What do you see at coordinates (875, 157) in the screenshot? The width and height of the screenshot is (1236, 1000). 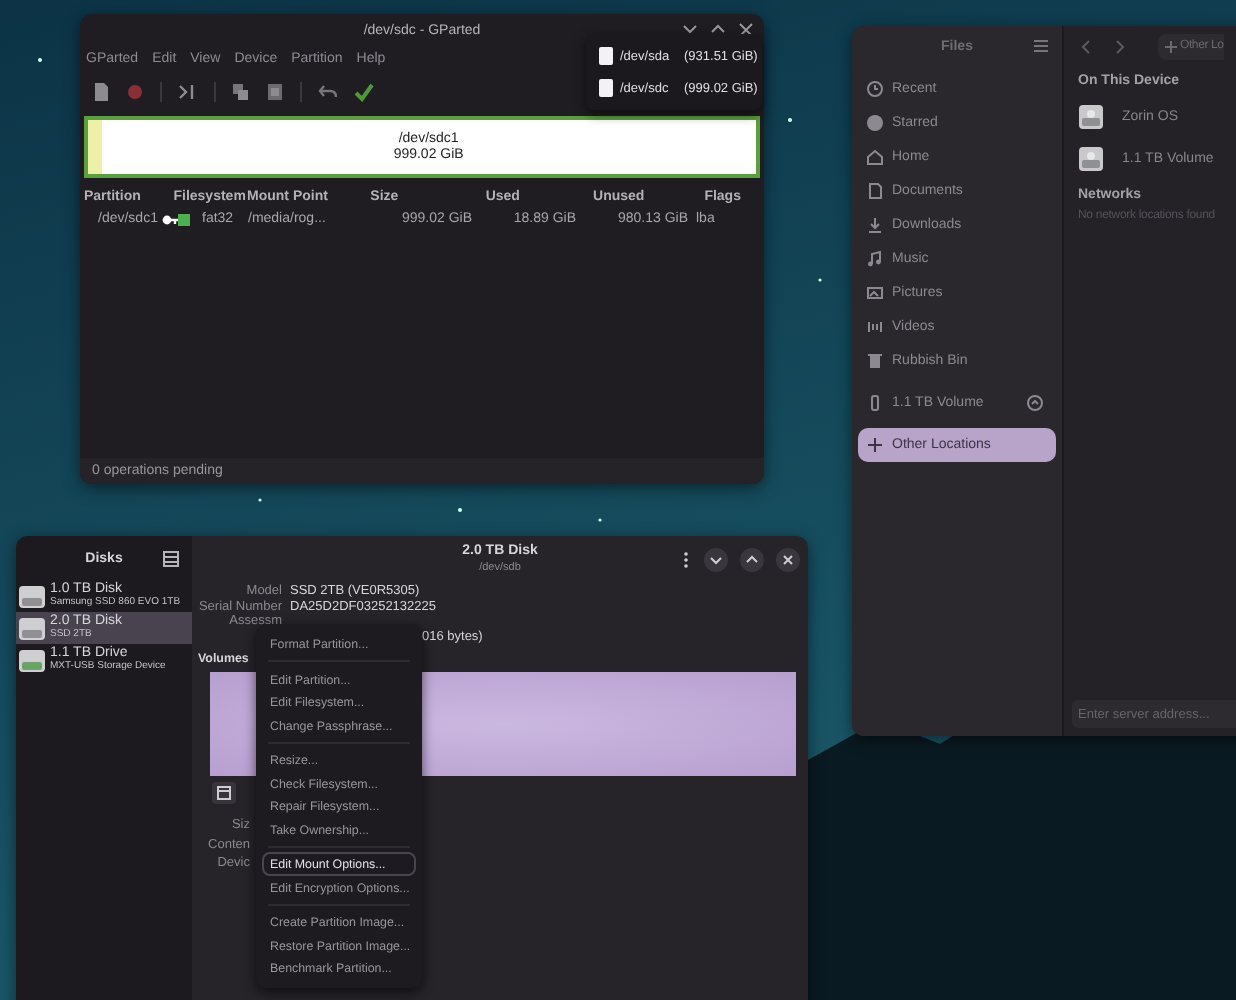 I see `home-icon` at bounding box center [875, 157].